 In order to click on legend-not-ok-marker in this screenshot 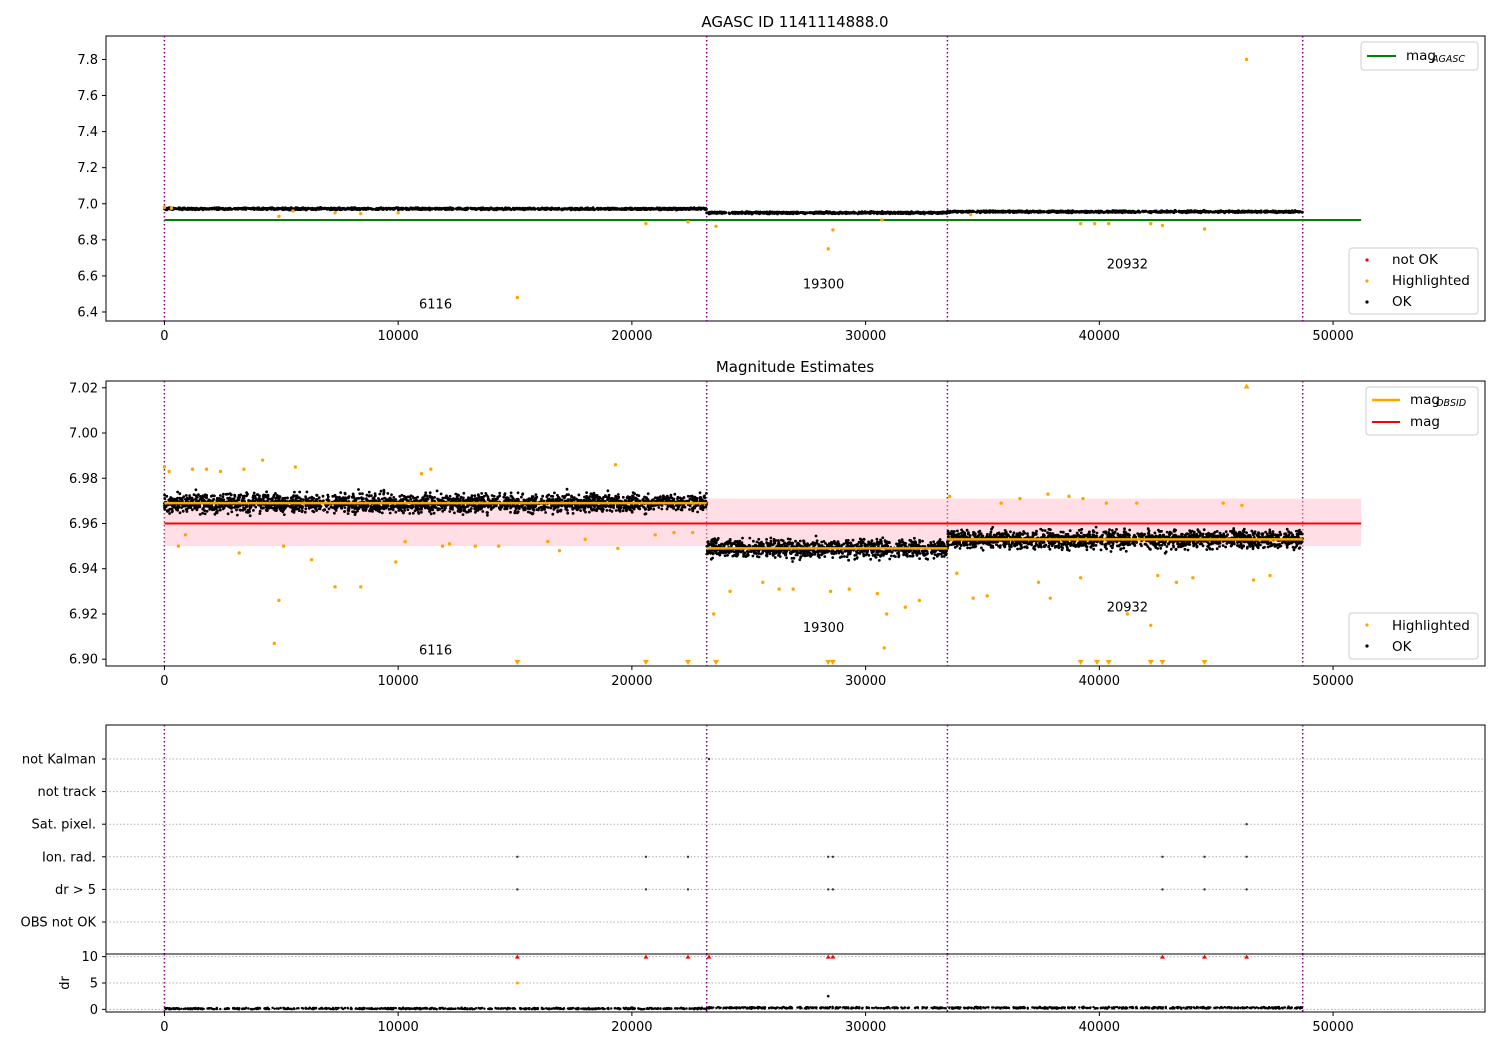, I will do `click(1367, 260)`.